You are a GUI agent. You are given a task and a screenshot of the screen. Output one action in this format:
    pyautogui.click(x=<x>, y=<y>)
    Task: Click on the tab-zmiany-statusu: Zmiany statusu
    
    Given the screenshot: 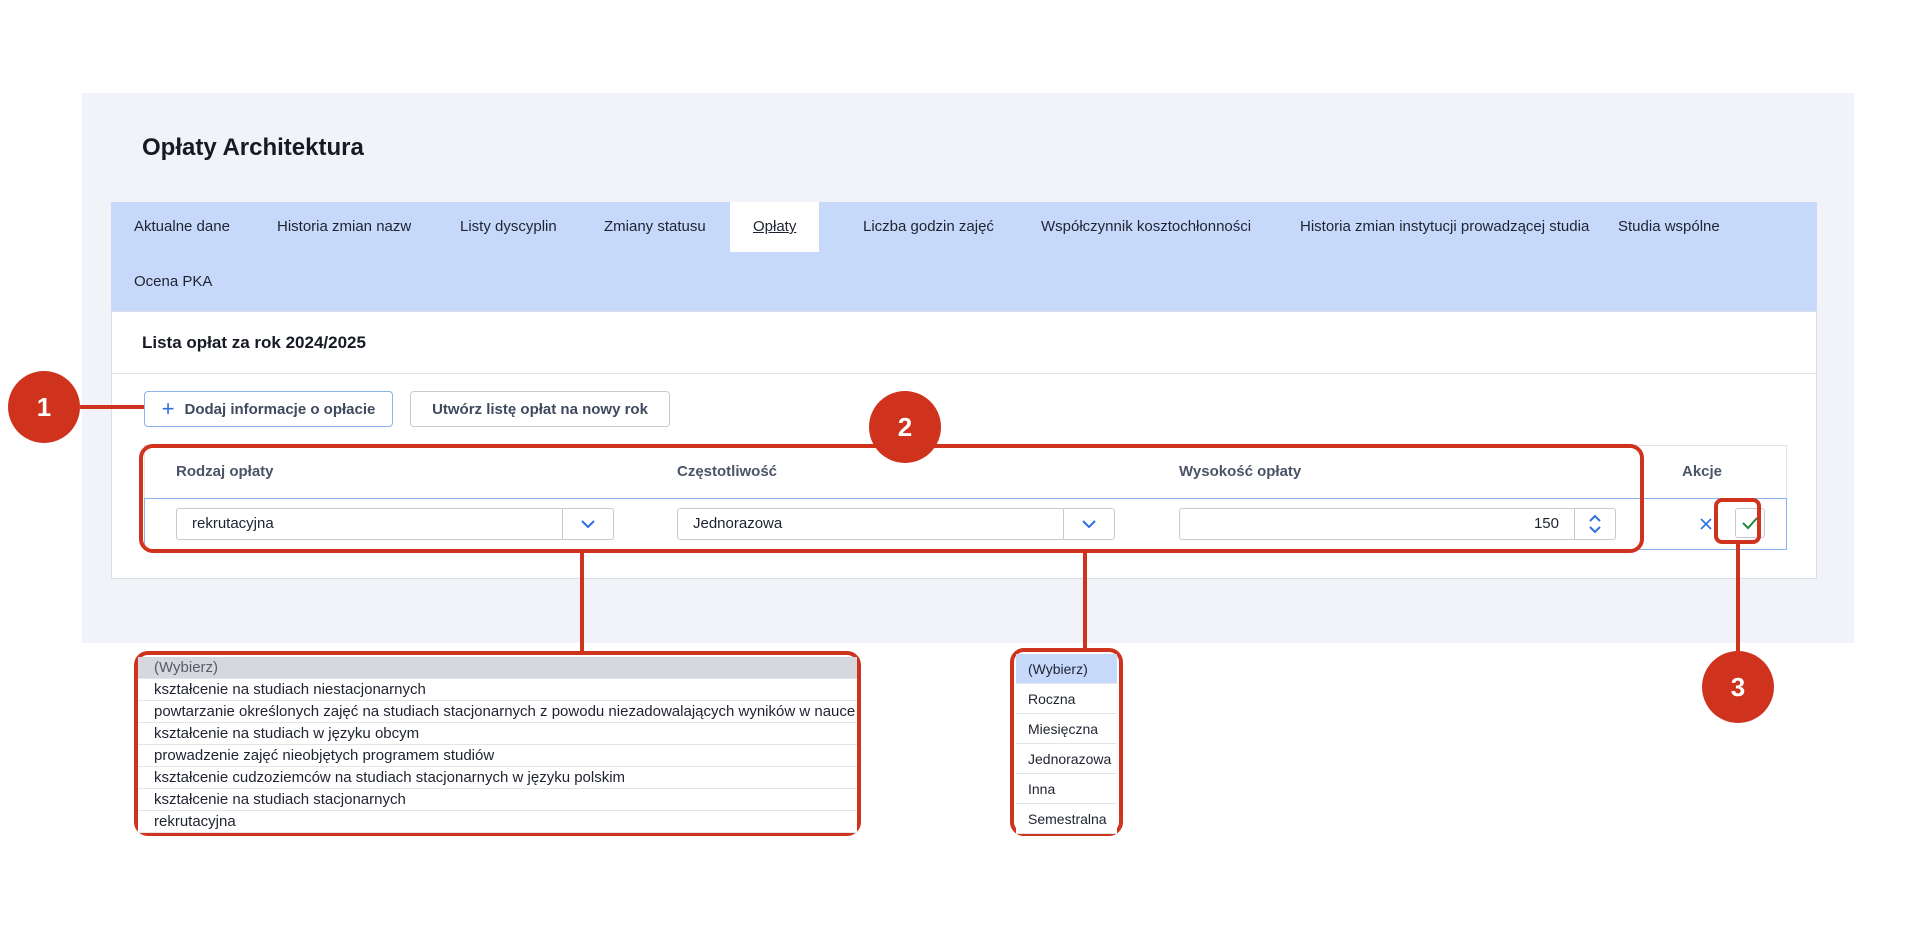 What is the action you would take?
    pyautogui.click(x=655, y=227)
    